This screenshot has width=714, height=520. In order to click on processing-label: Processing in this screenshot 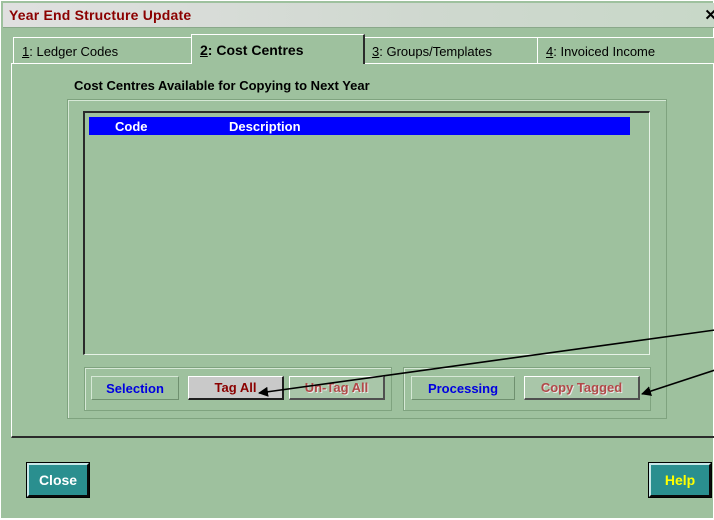, I will do `click(463, 388)`.